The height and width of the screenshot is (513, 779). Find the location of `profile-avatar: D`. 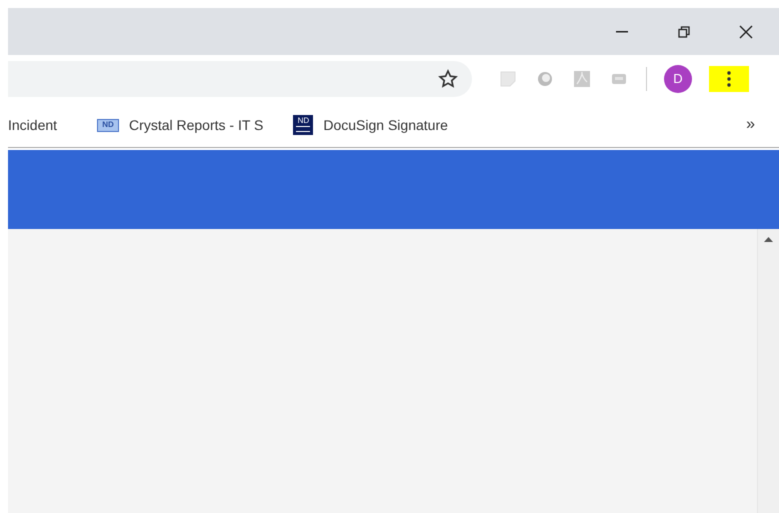

profile-avatar: D is located at coordinates (678, 79).